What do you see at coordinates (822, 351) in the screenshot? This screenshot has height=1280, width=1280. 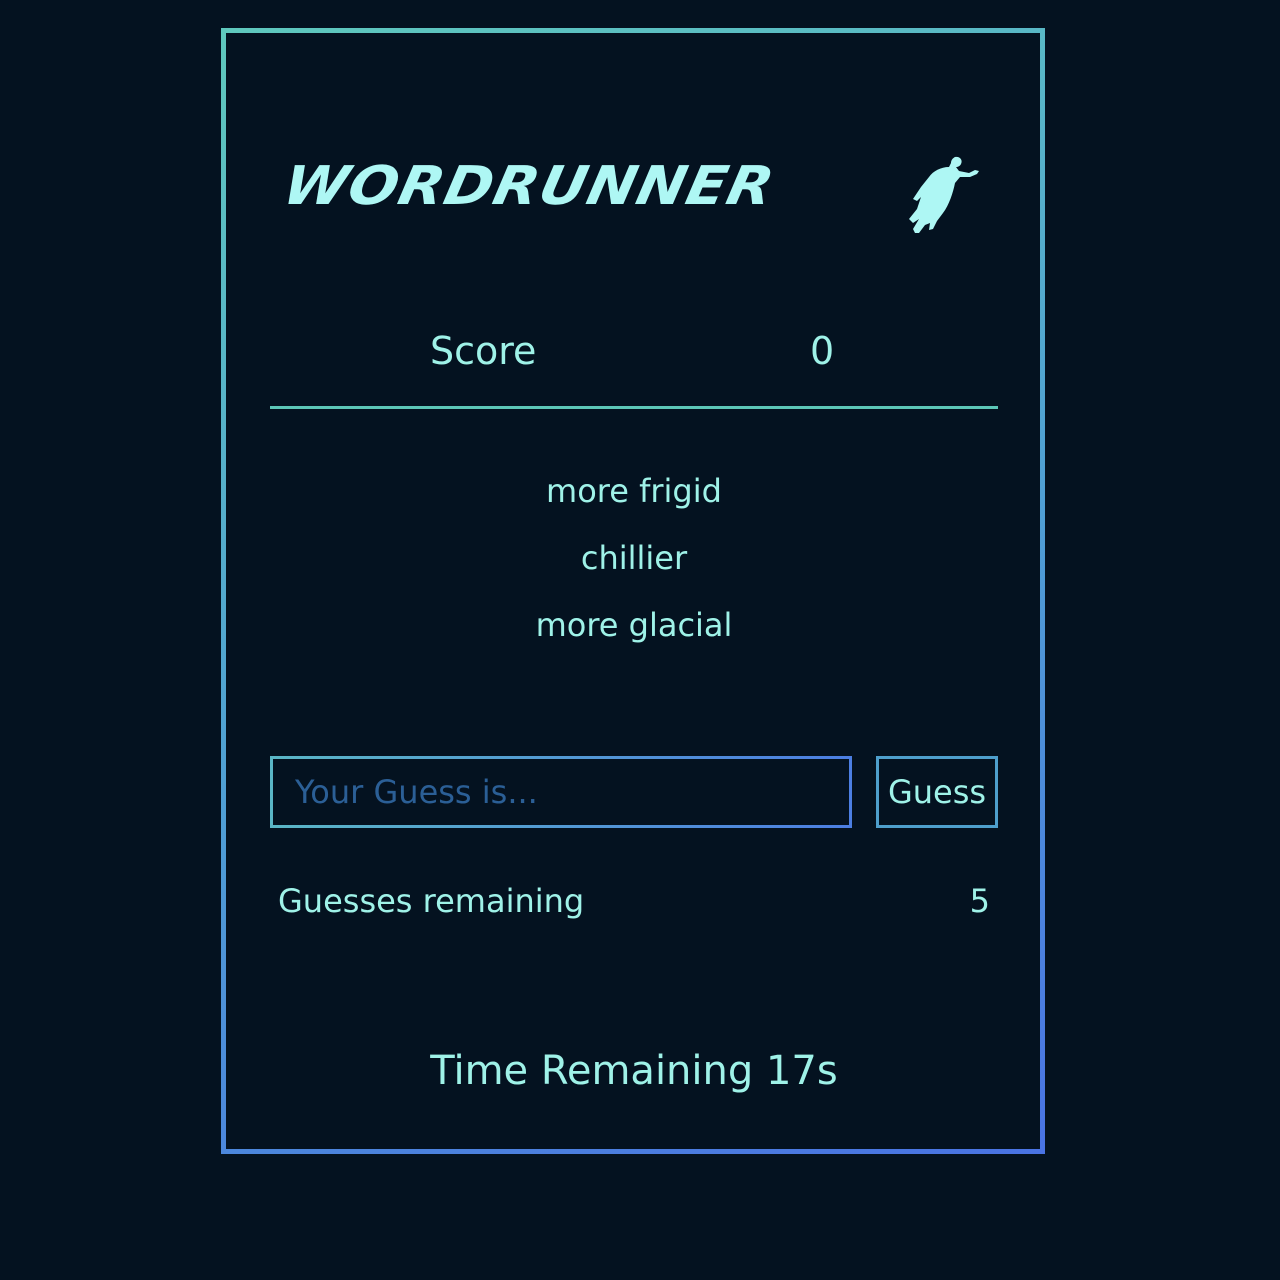 I see `score-value: 0` at bounding box center [822, 351].